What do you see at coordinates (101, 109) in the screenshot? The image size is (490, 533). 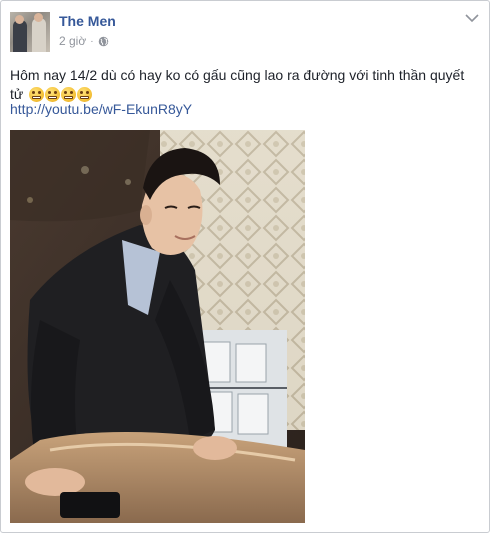 I see `post-link: http://youtu.be/wF-EkunR8yY` at bounding box center [101, 109].